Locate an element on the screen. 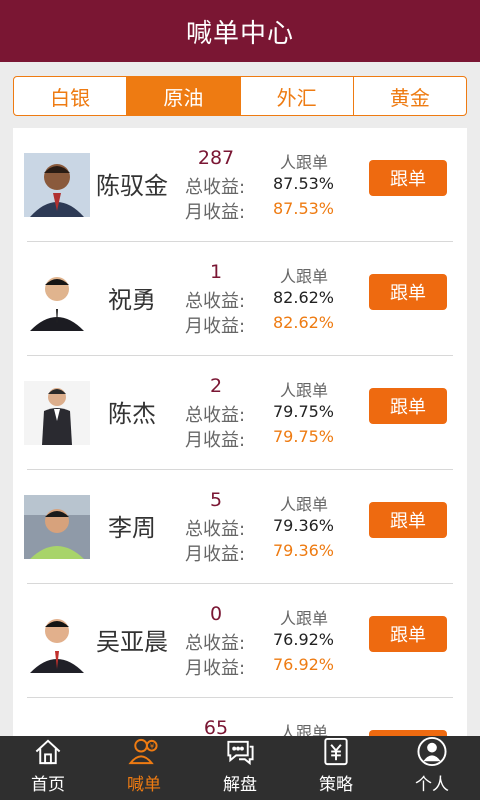  tab-silver: 白银 is located at coordinates (71, 96).